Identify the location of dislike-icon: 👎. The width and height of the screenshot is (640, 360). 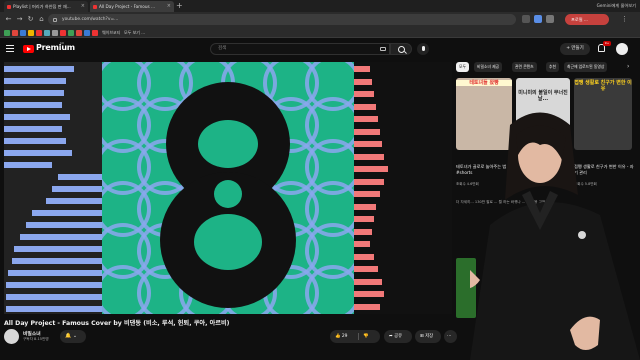
(365, 336).